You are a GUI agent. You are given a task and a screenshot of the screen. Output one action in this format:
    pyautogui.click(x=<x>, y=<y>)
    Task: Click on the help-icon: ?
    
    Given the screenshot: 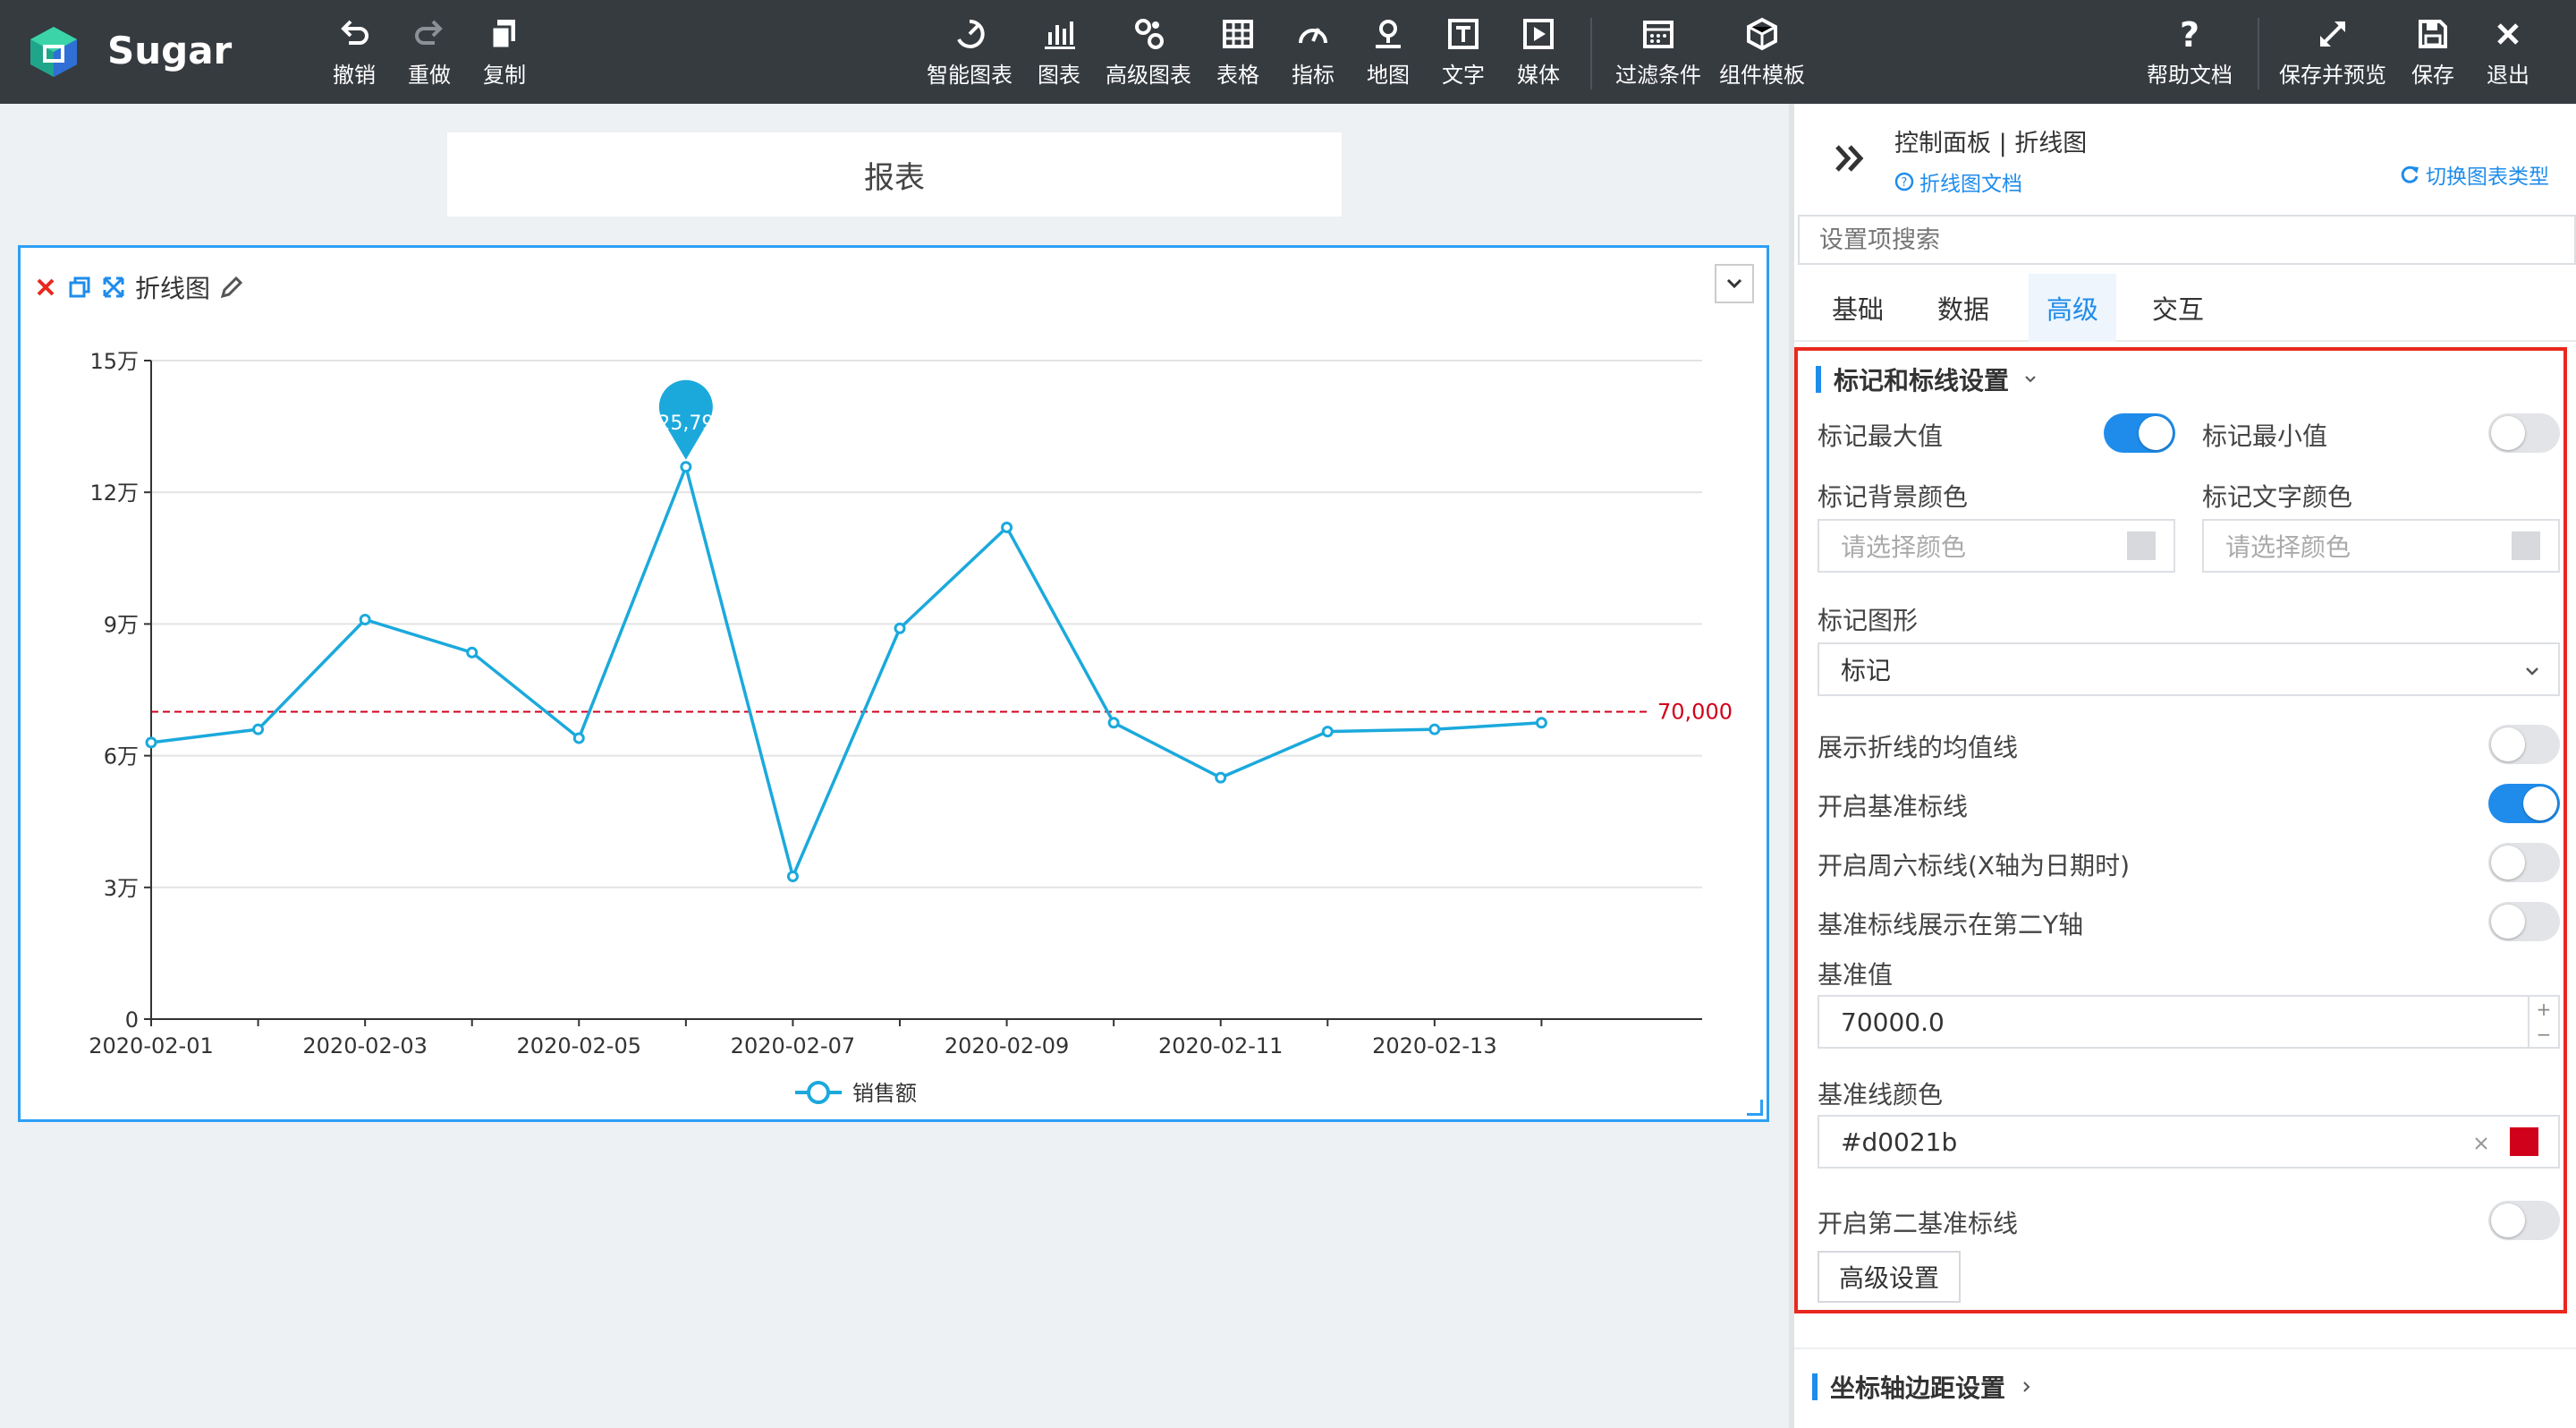 What is the action you would take?
    pyautogui.click(x=2189, y=34)
    